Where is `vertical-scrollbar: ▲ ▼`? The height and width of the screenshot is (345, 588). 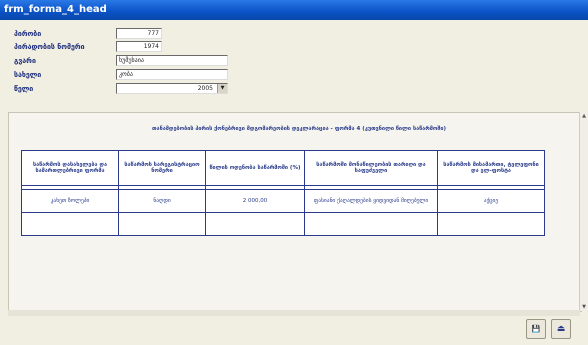
vertical-scrollbar: ▲ ▼ is located at coordinates (583, 211).